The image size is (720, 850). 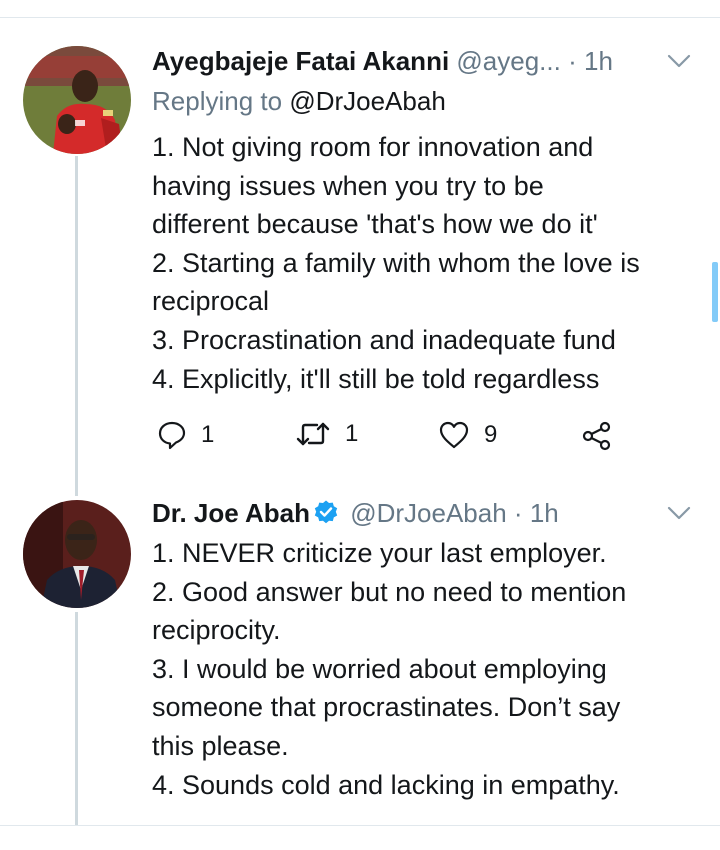 I want to click on avatar-drjoeabah, so click(x=77, y=554).